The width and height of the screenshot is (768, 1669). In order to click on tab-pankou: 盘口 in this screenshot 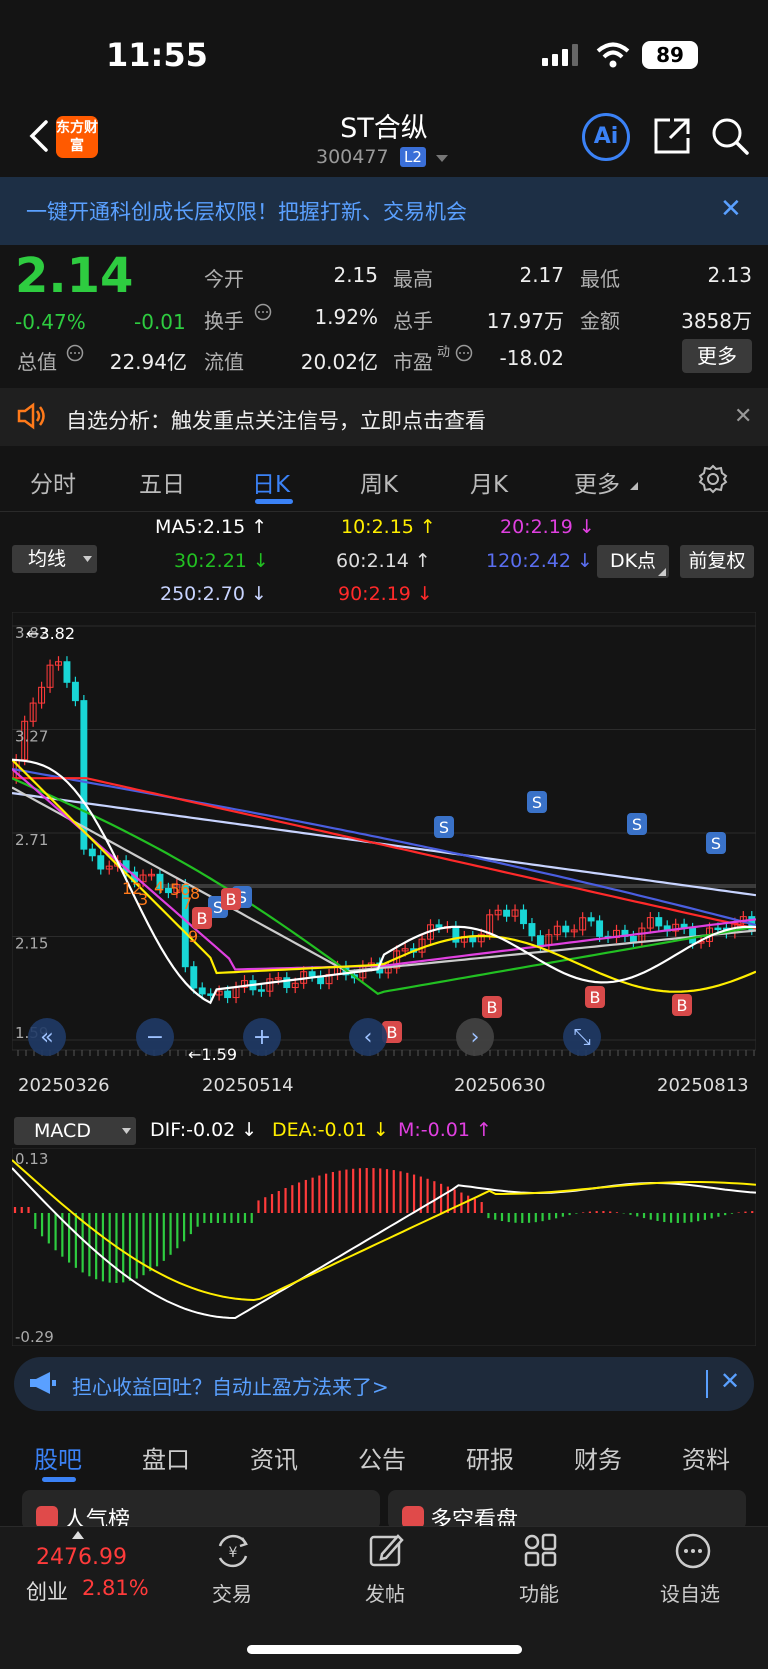, I will do `click(166, 1457)`.